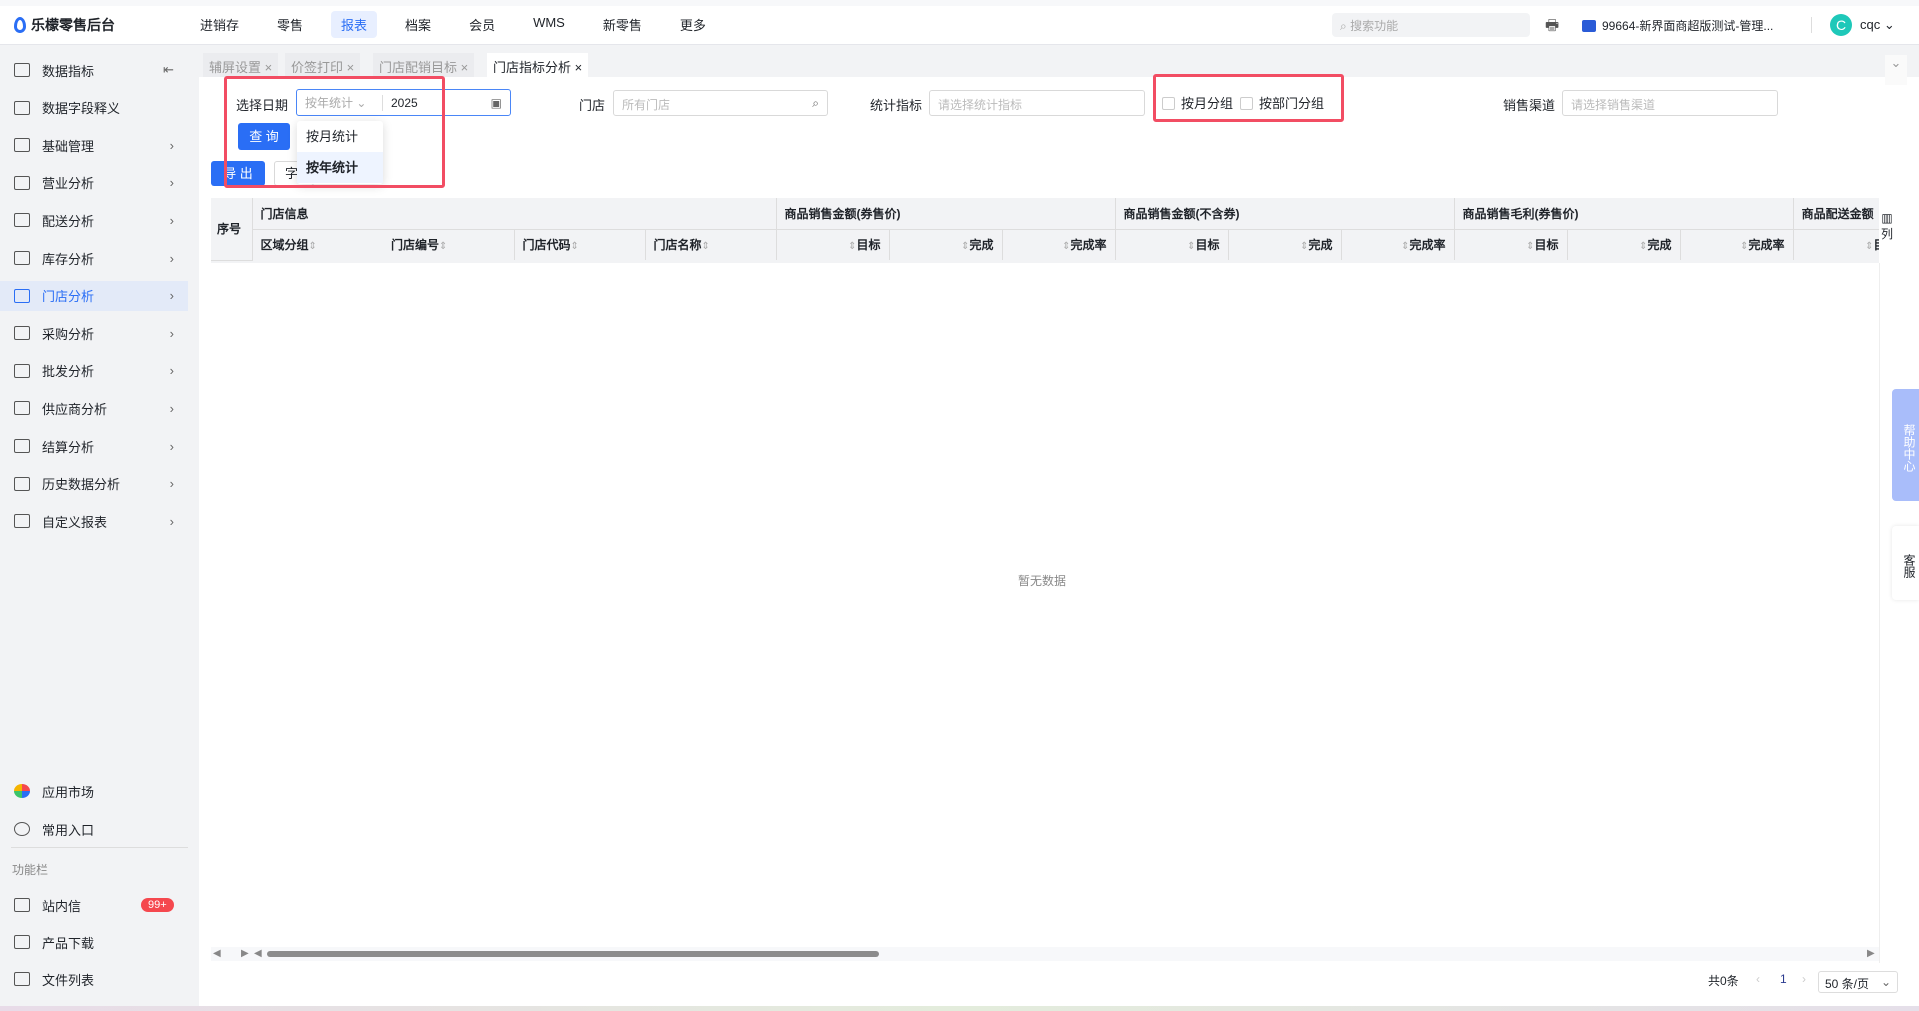 The width and height of the screenshot is (1919, 1011). What do you see at coordinates (1670, 103) in the screenshot?
I see `channel-input: 请选择销售渠道` at bounding box center [1670, 103].